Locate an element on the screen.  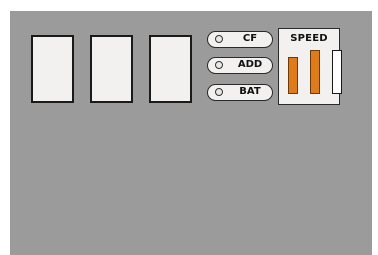
indicator-add: ADD is located at coordinates (240, 65).